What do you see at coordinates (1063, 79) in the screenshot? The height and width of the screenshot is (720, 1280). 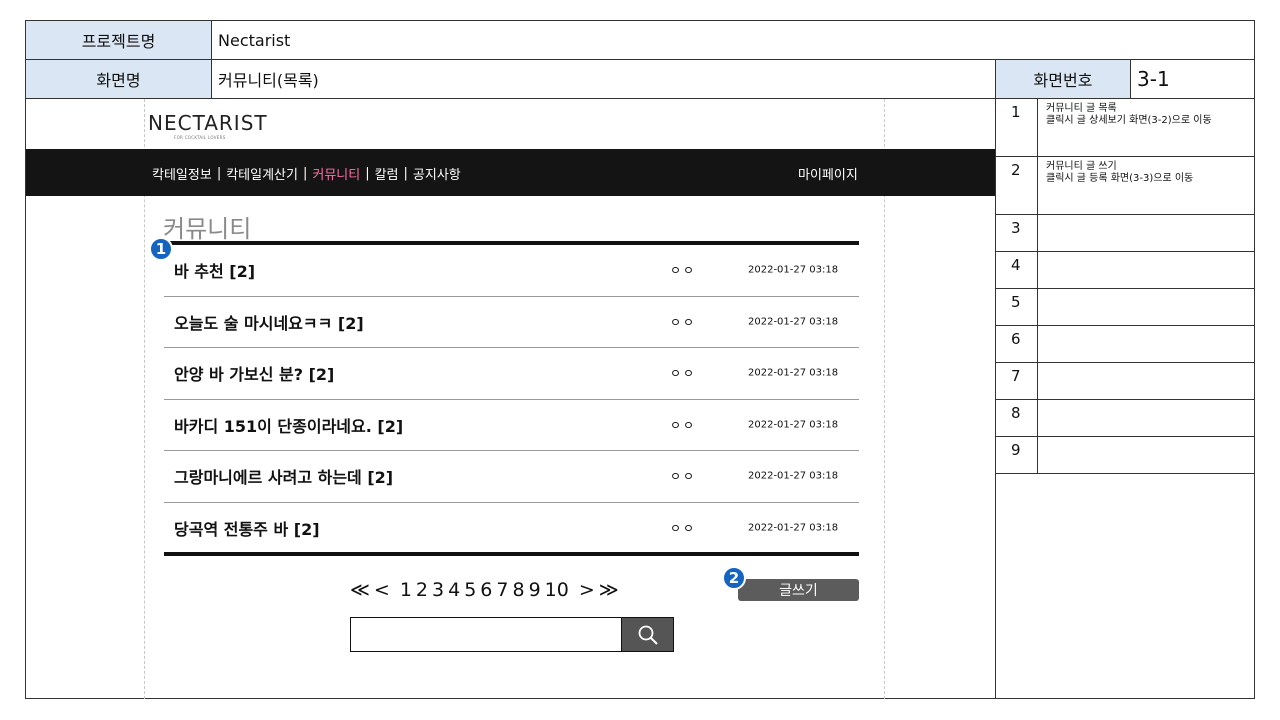 I see `screen-number-label: 화면번호` at bounding box center [1063, 79].